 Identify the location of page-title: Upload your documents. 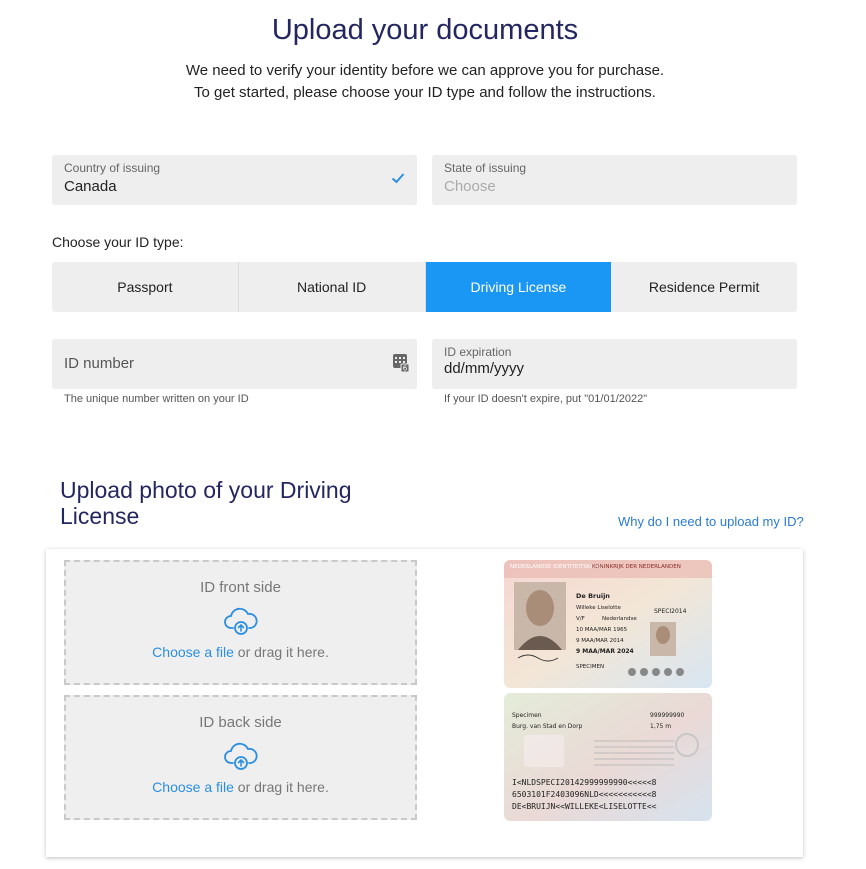
(425, 30).